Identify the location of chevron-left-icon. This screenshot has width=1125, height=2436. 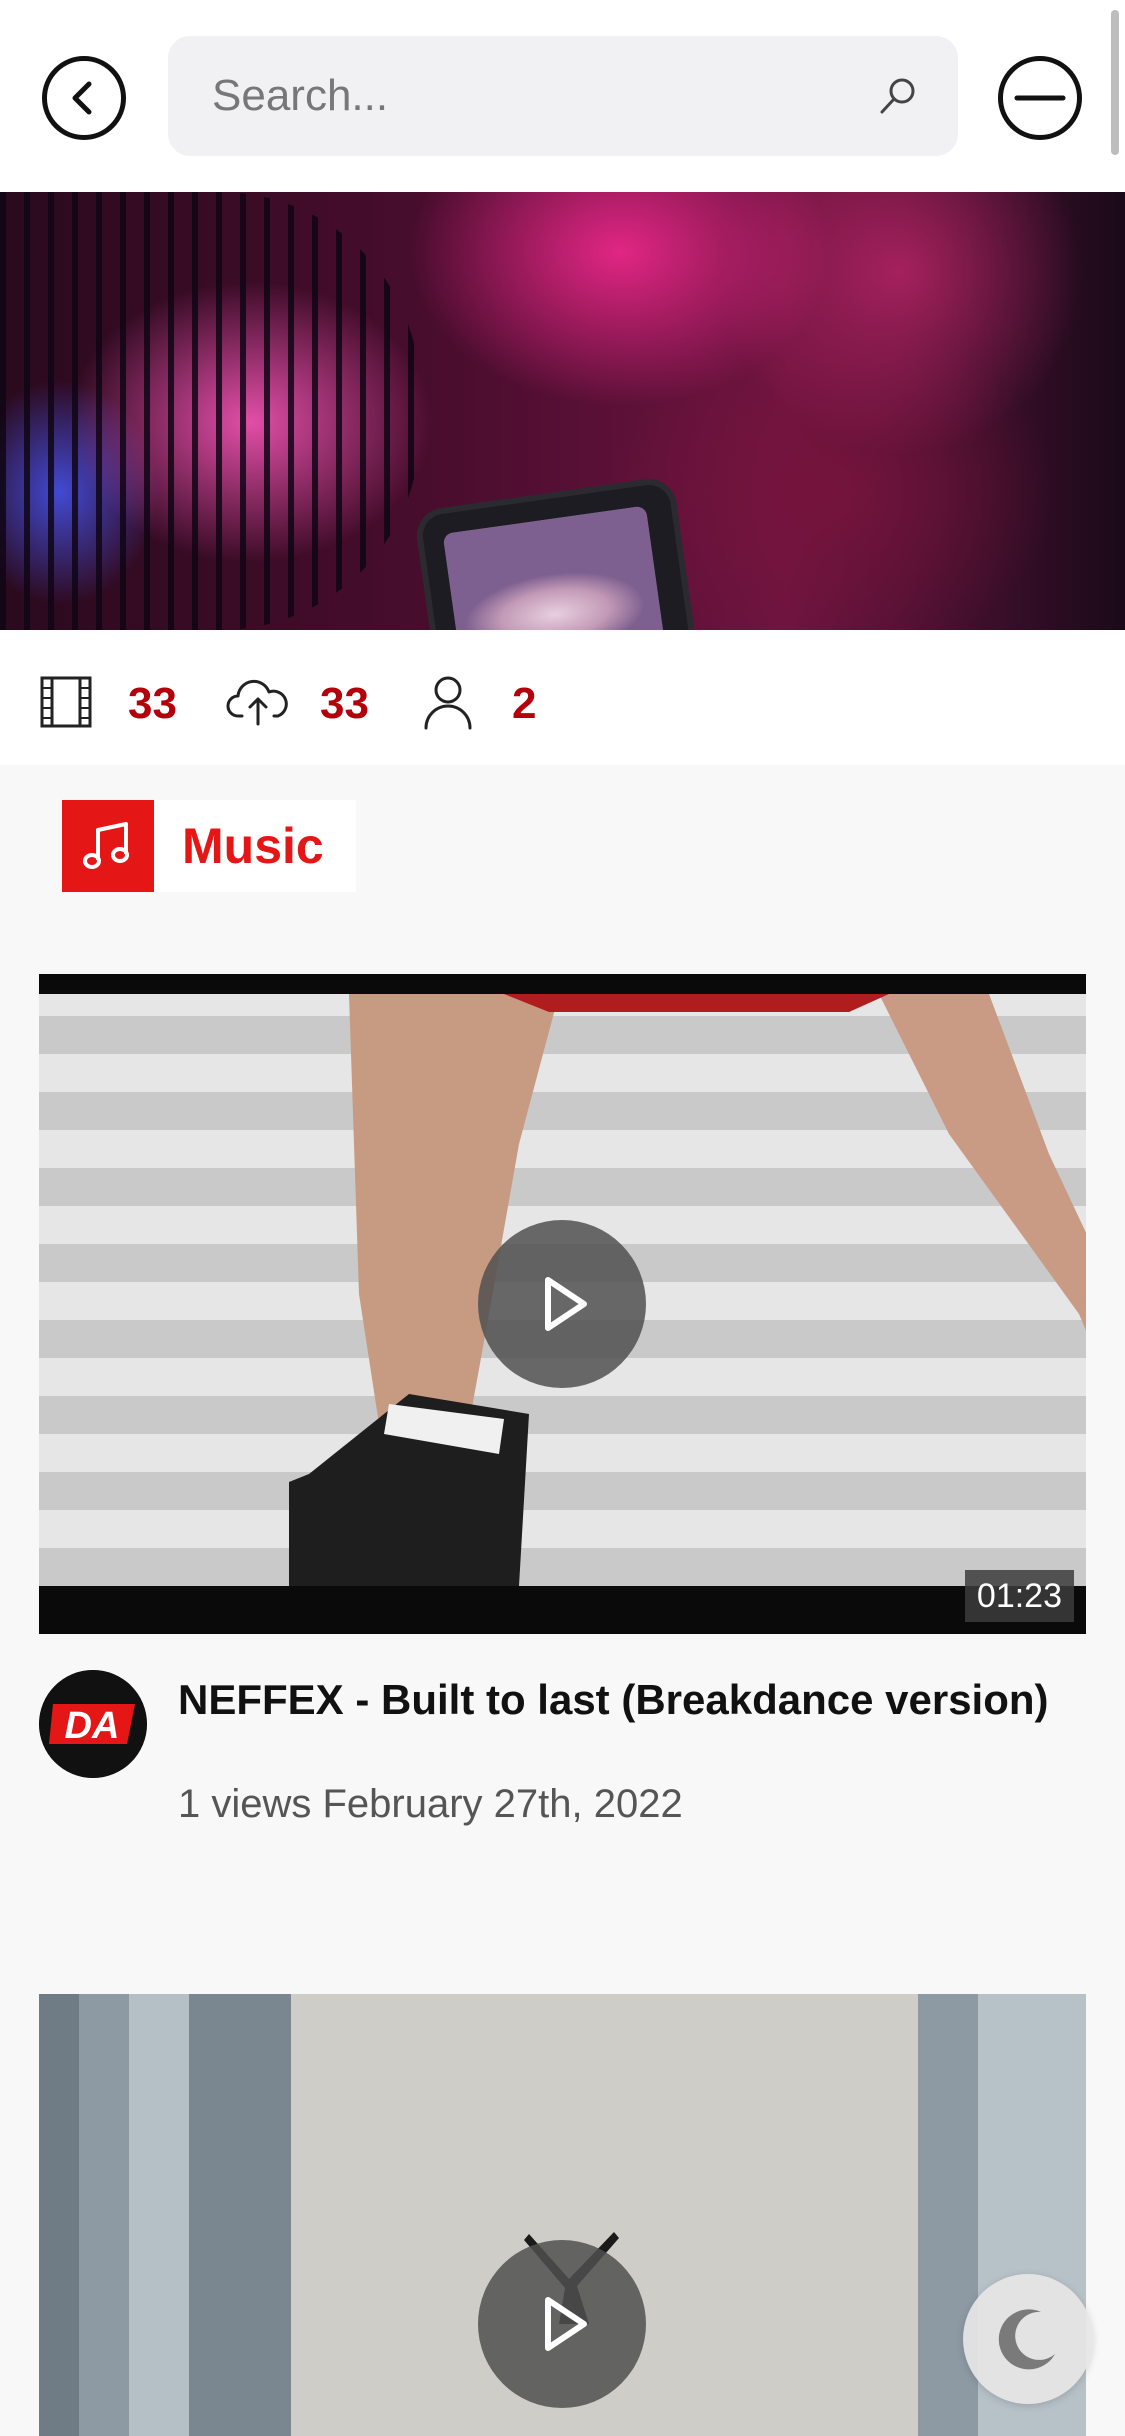
(82, 98).